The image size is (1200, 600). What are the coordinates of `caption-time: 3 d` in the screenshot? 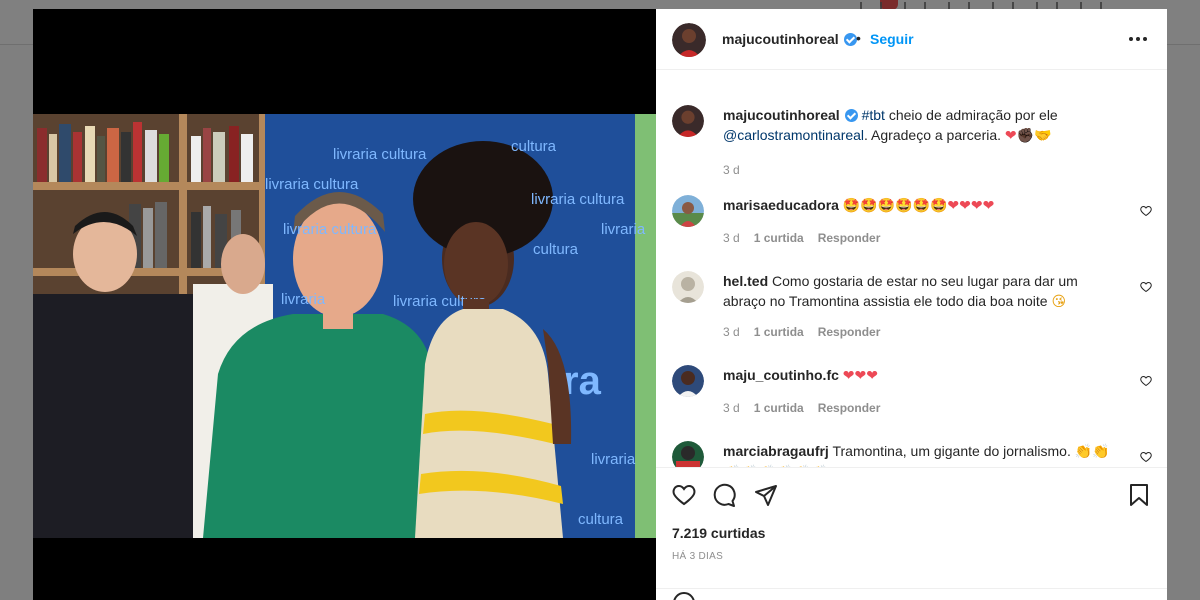 It's located at (731, 170).